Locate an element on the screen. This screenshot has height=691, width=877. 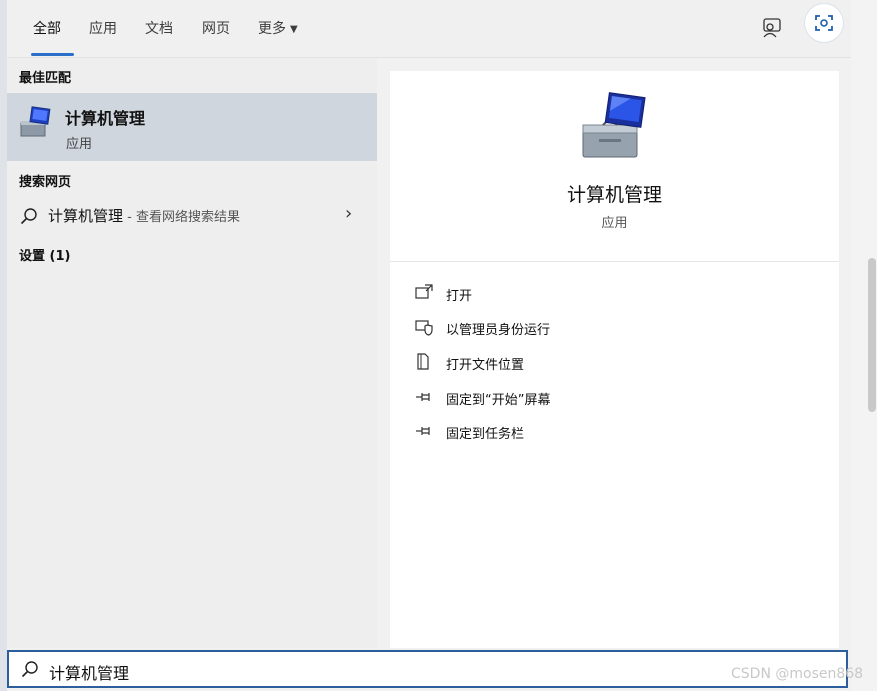
web-search-query: 计算机管理 is located at coordinates (86, 216).